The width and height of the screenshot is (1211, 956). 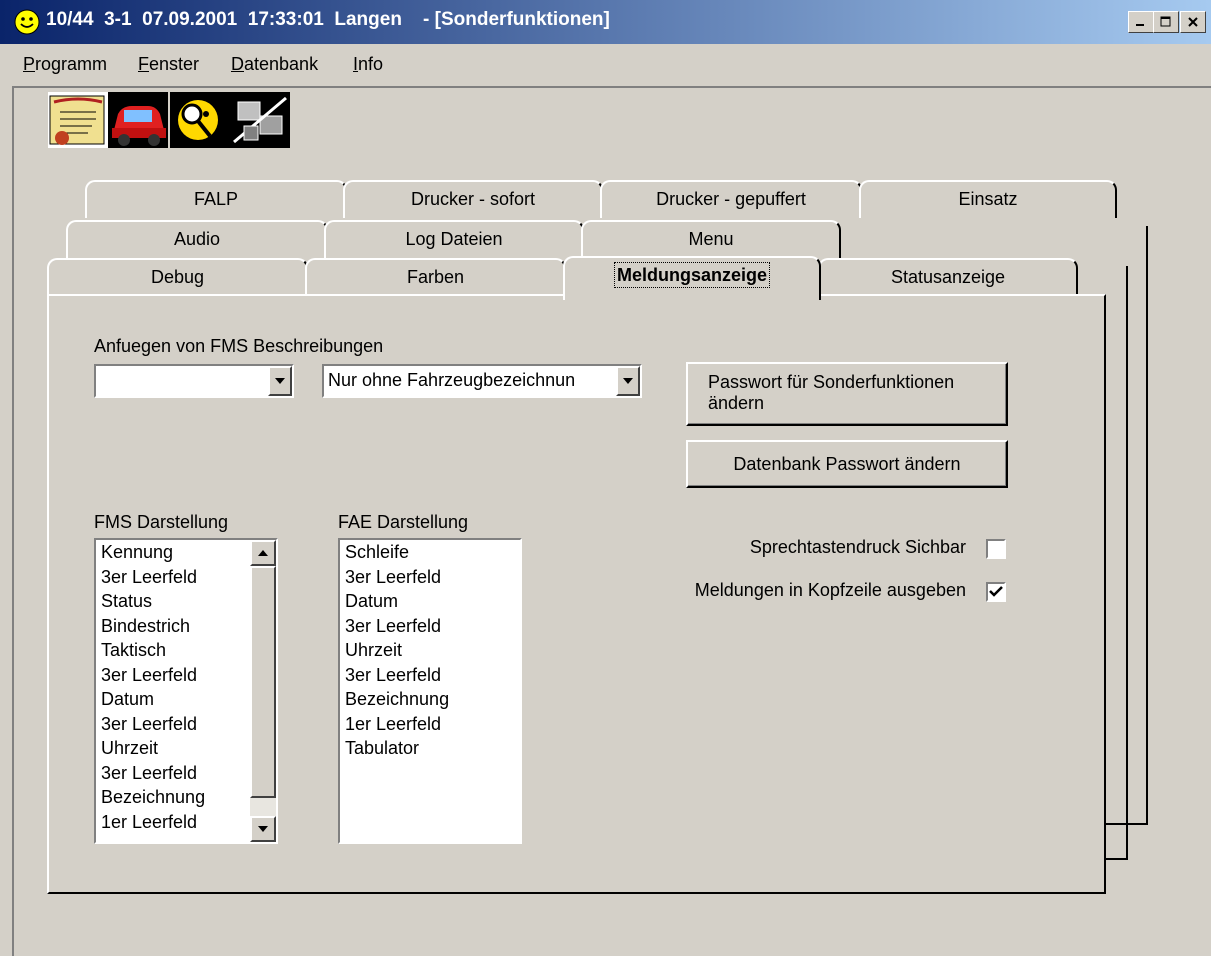 What do you see at coordinates (138, 120) in the screenshot?
I see `car-icon` at bounding box center [138, 120].